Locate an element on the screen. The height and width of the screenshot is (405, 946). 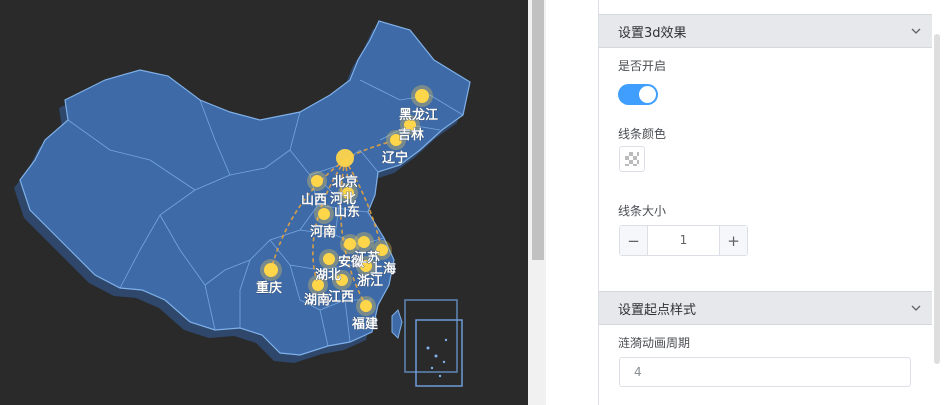
marker-hubei is located at coordinates (329, 259).